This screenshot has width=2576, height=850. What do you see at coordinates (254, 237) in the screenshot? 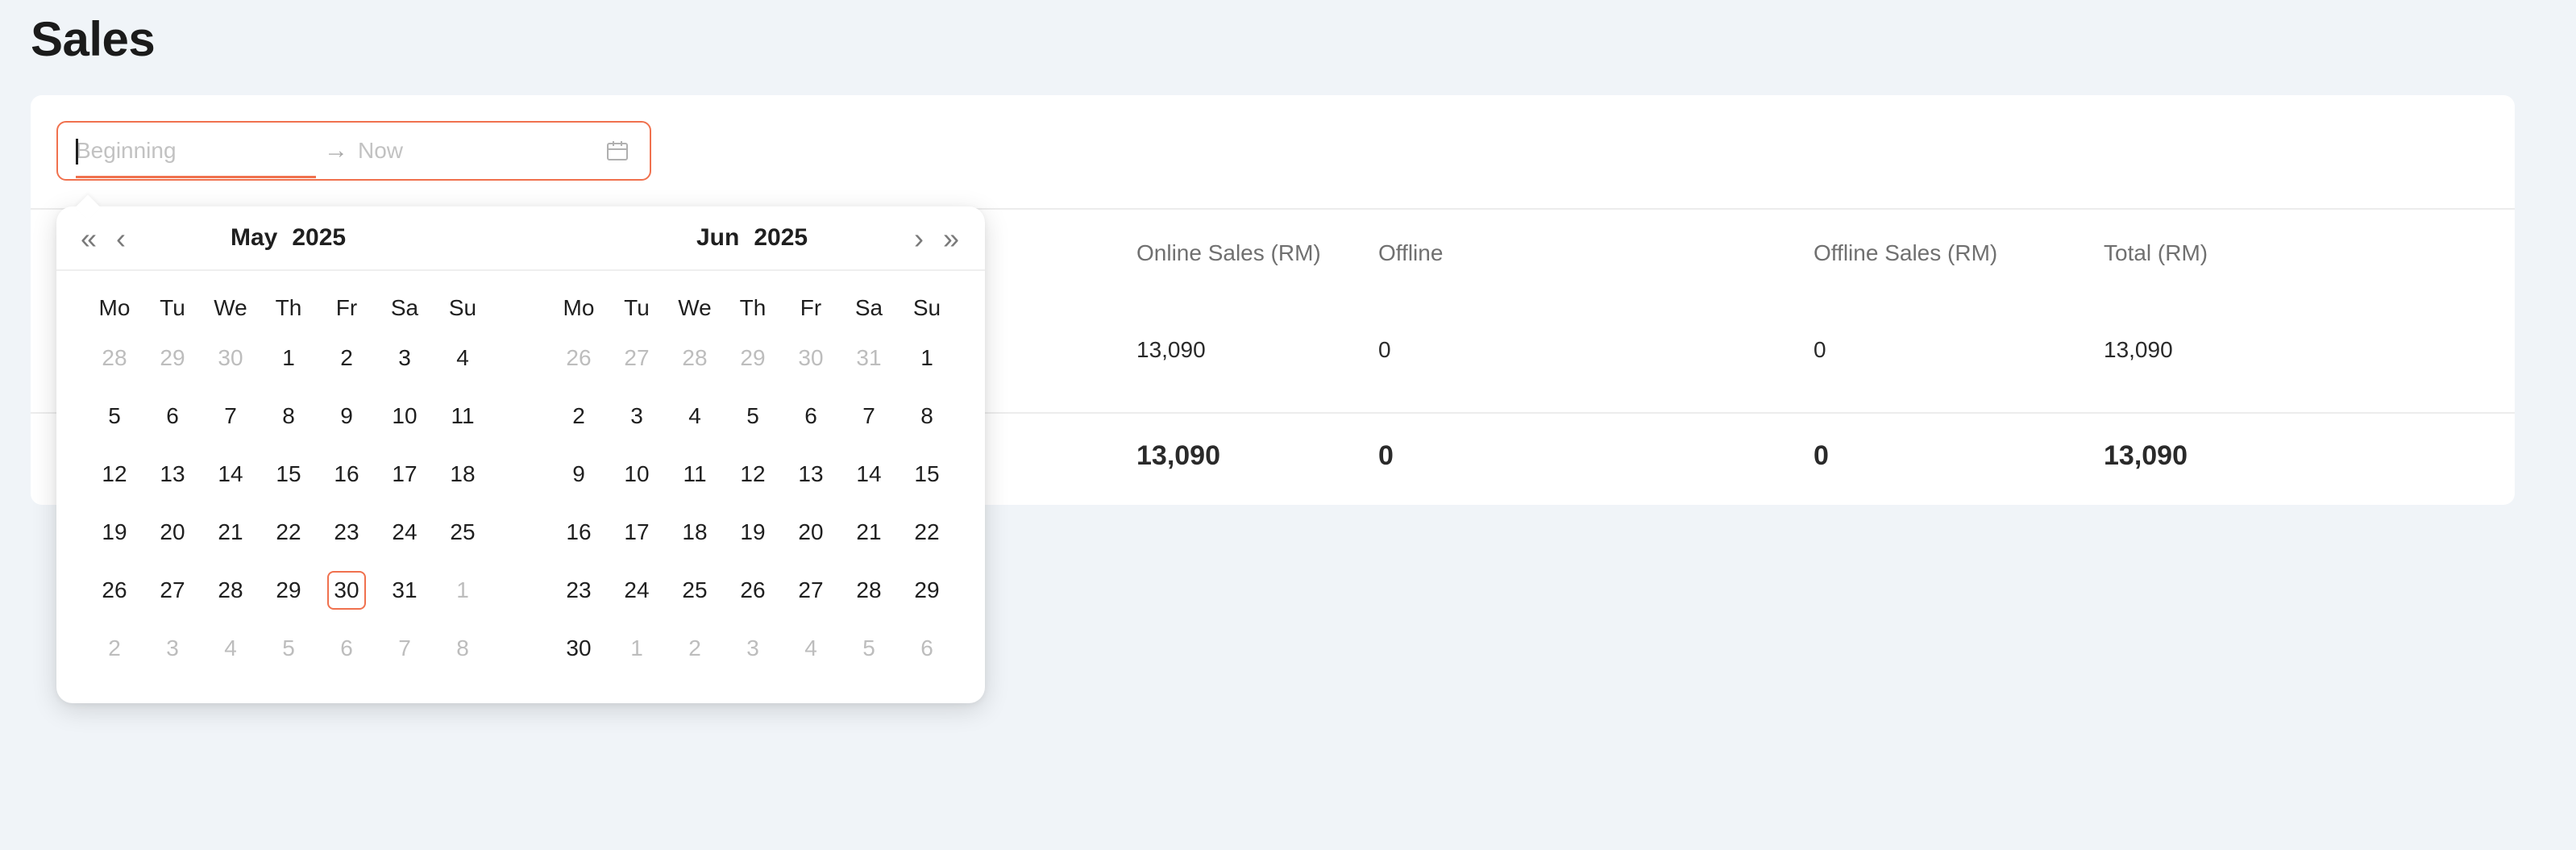
I see `left-month-label: May` at bounding box center [254, 237].